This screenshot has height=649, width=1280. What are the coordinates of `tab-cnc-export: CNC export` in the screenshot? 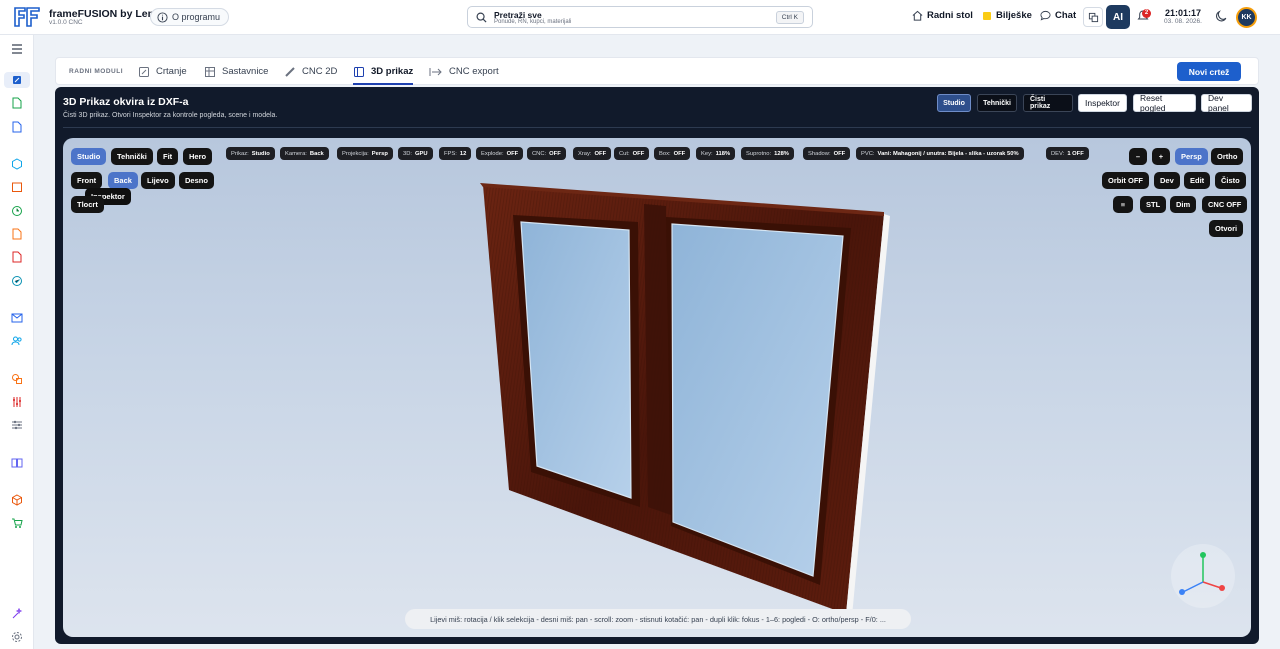 It's located at (464, 71).